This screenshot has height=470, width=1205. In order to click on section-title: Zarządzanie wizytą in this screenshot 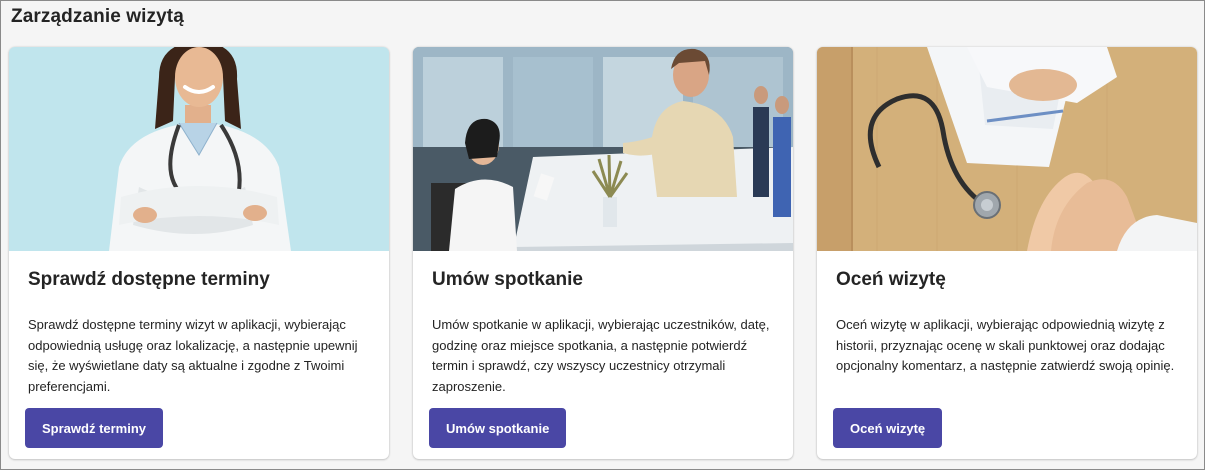, I will do `click(97, 16)`.